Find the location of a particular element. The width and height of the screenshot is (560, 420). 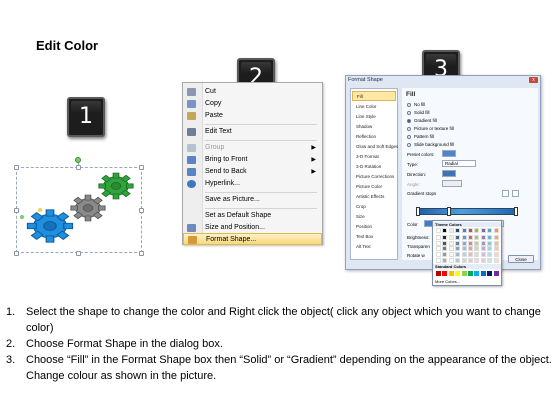

gradient-stop-selected is located at coordinates (449, 211).